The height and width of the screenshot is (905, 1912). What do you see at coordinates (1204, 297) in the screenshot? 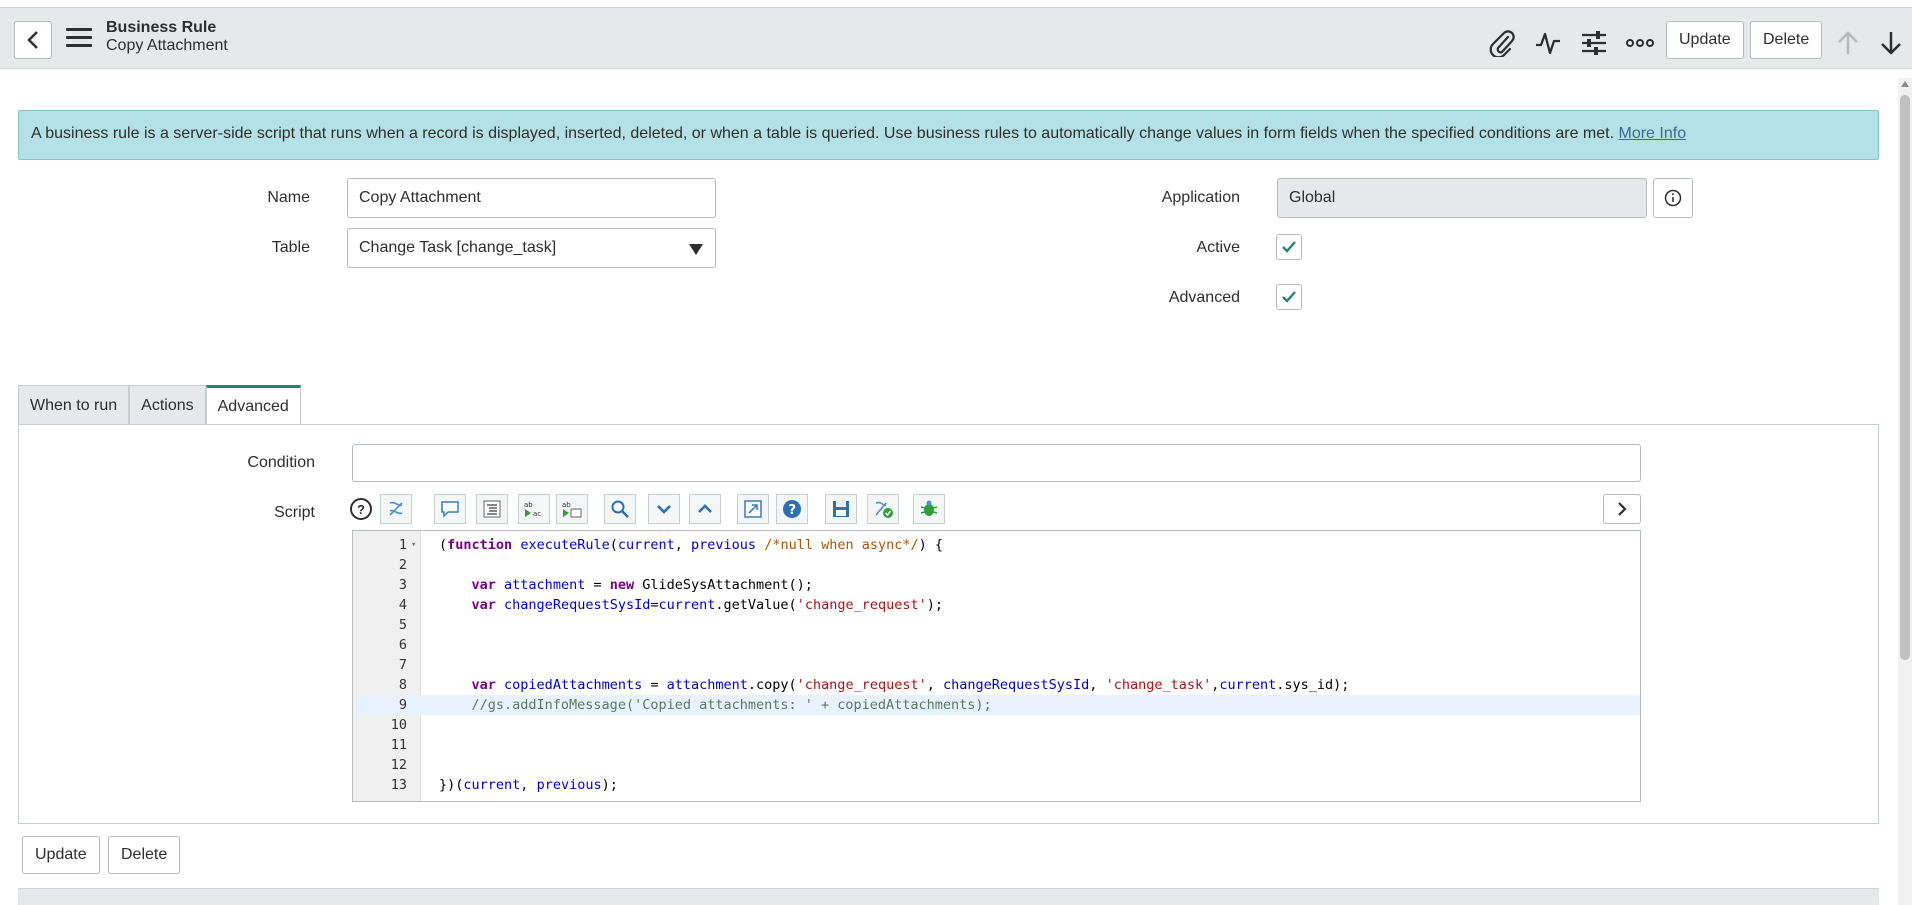
I see `advanced-label: Advanced` at bounding box center [1204, 297].